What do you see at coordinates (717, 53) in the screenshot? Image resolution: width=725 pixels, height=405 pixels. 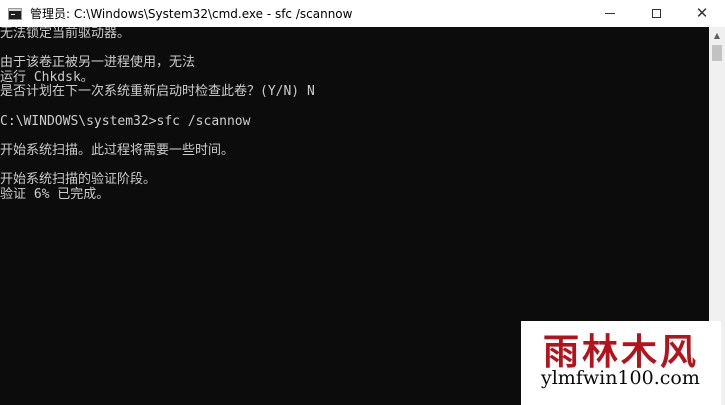 I see `scroll-thumb` at bounding box center [717, 53].